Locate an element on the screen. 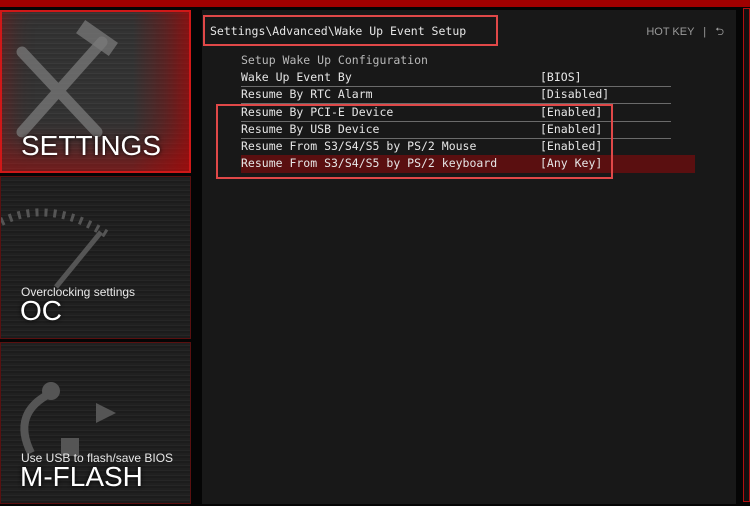  setting-label: Resume By RTC Alarm is located at coordinates (307, 94).